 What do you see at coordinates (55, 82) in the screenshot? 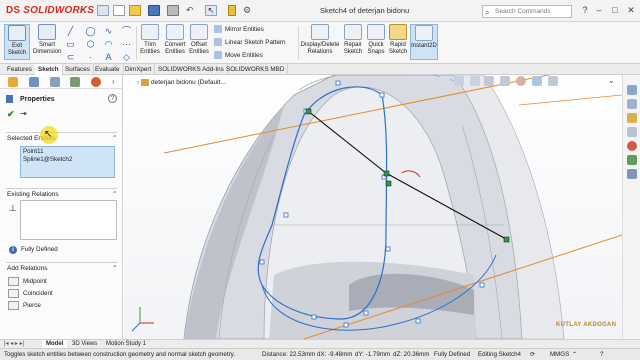
I see `configuration-manager-icon` at bounding box center [55, 82].